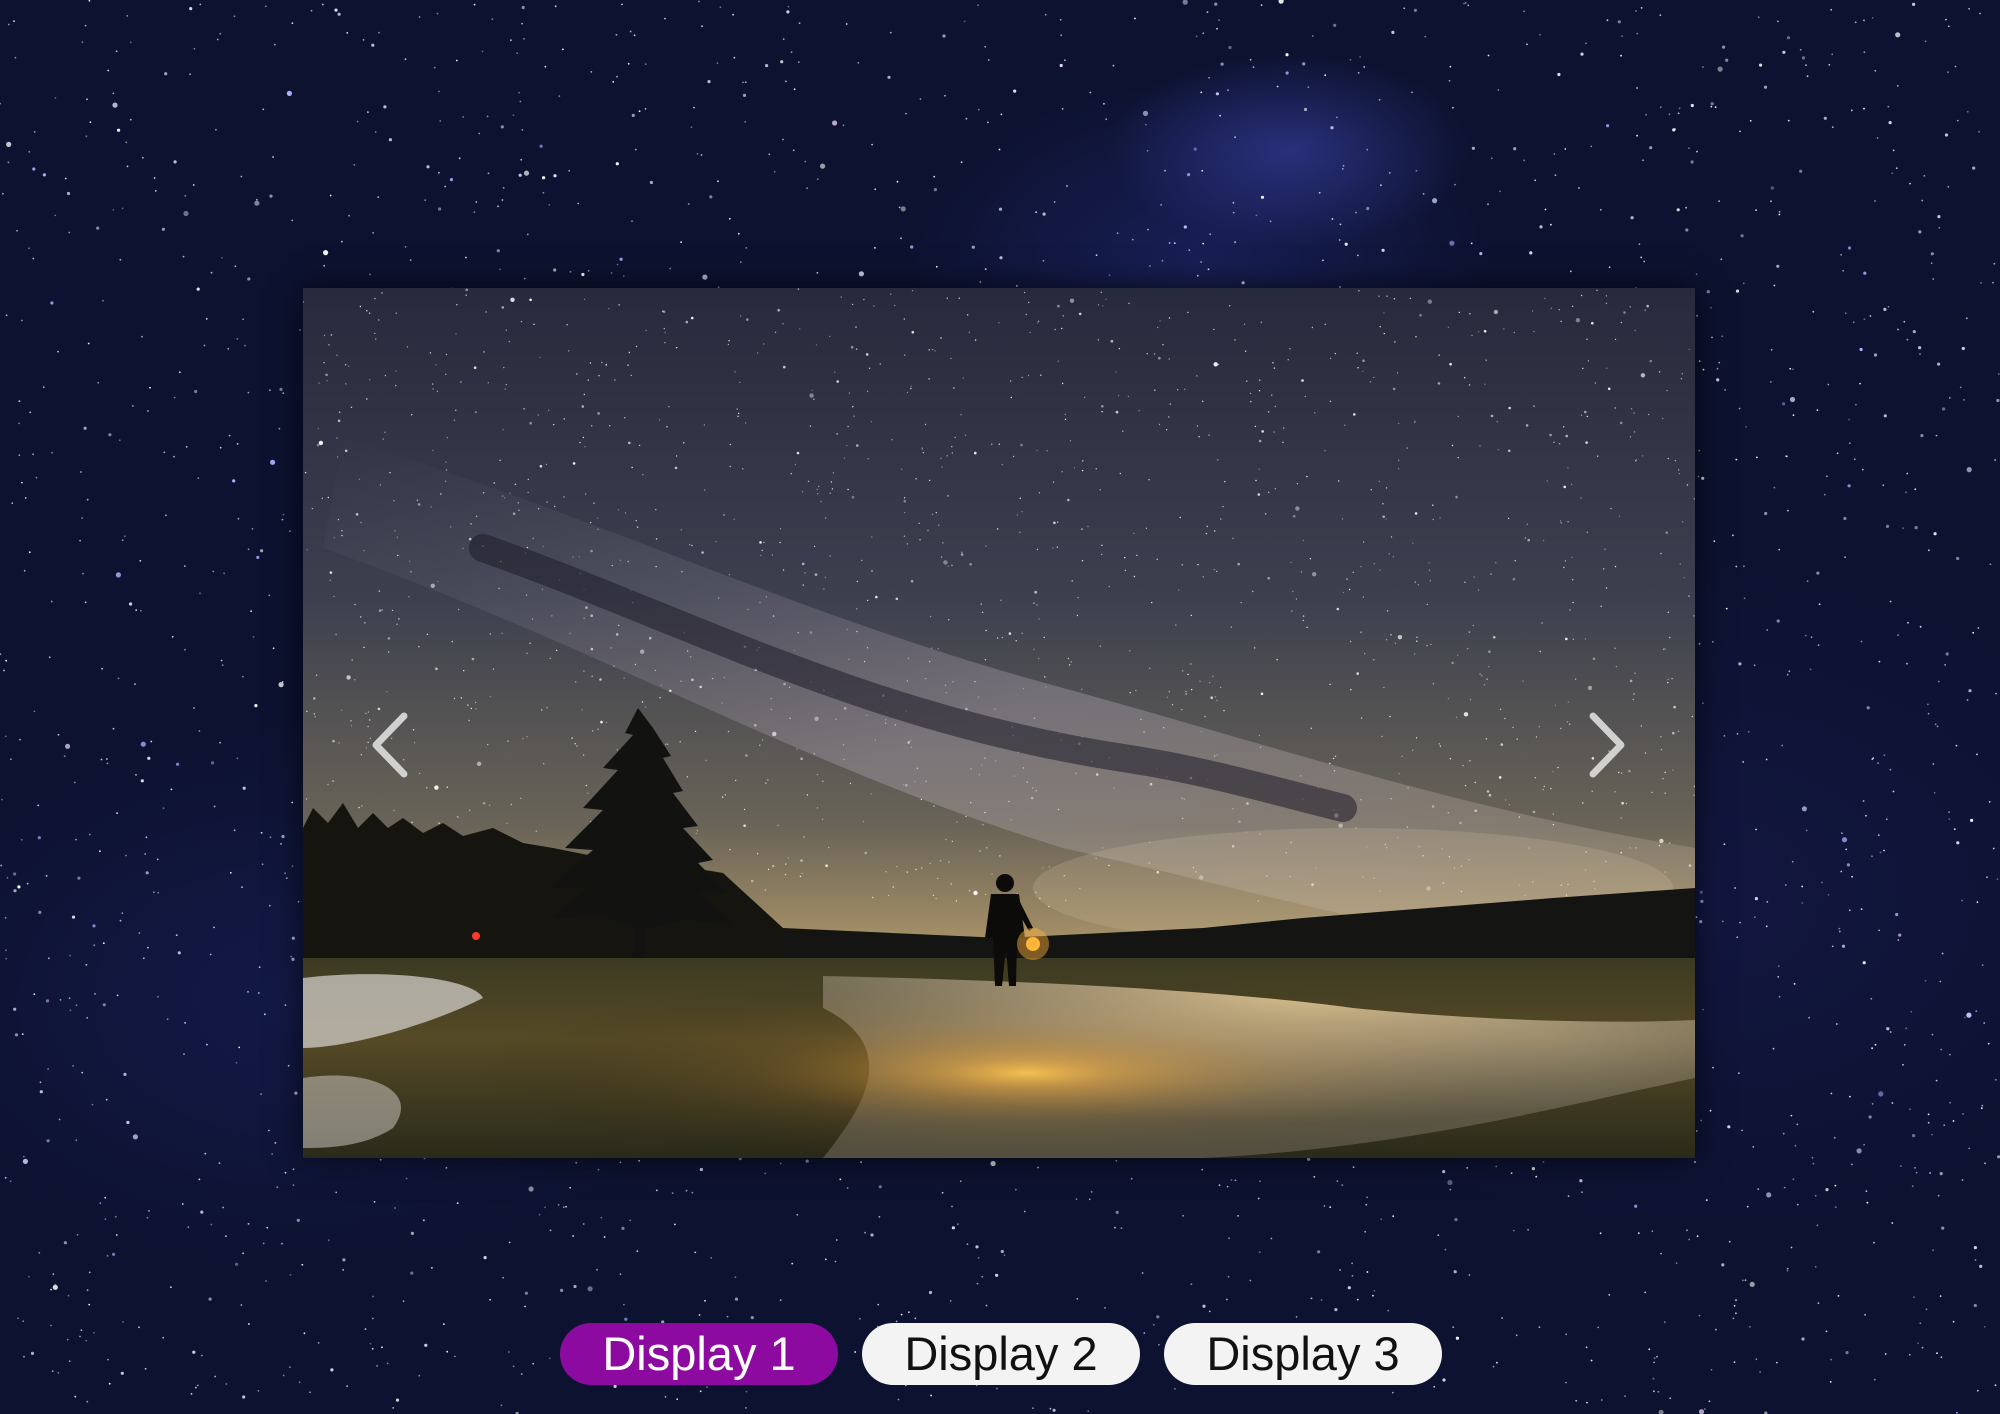  I want to click on next-slide-button, so click(1605, 745).